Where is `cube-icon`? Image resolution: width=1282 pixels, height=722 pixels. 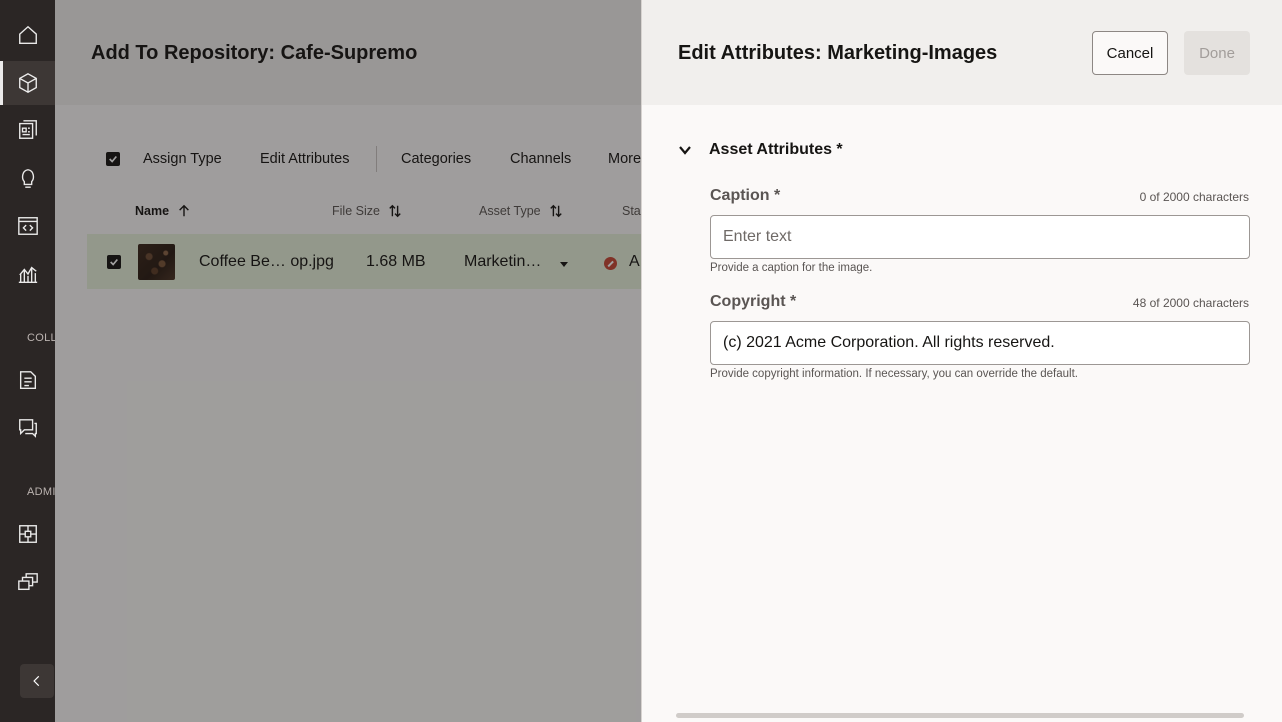 cube-icon is located at coordinates (27, 83).